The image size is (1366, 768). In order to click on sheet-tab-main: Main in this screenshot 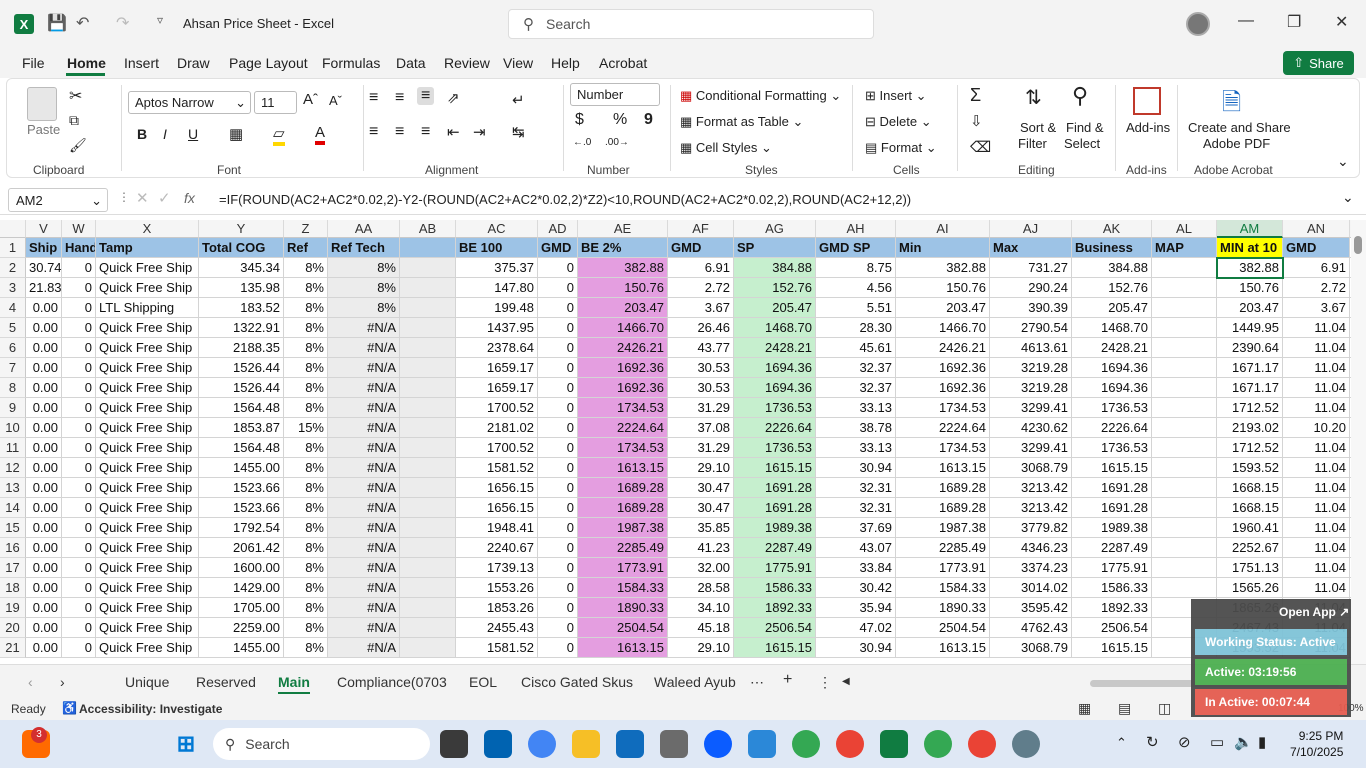, I will do `click(294, 684)`.